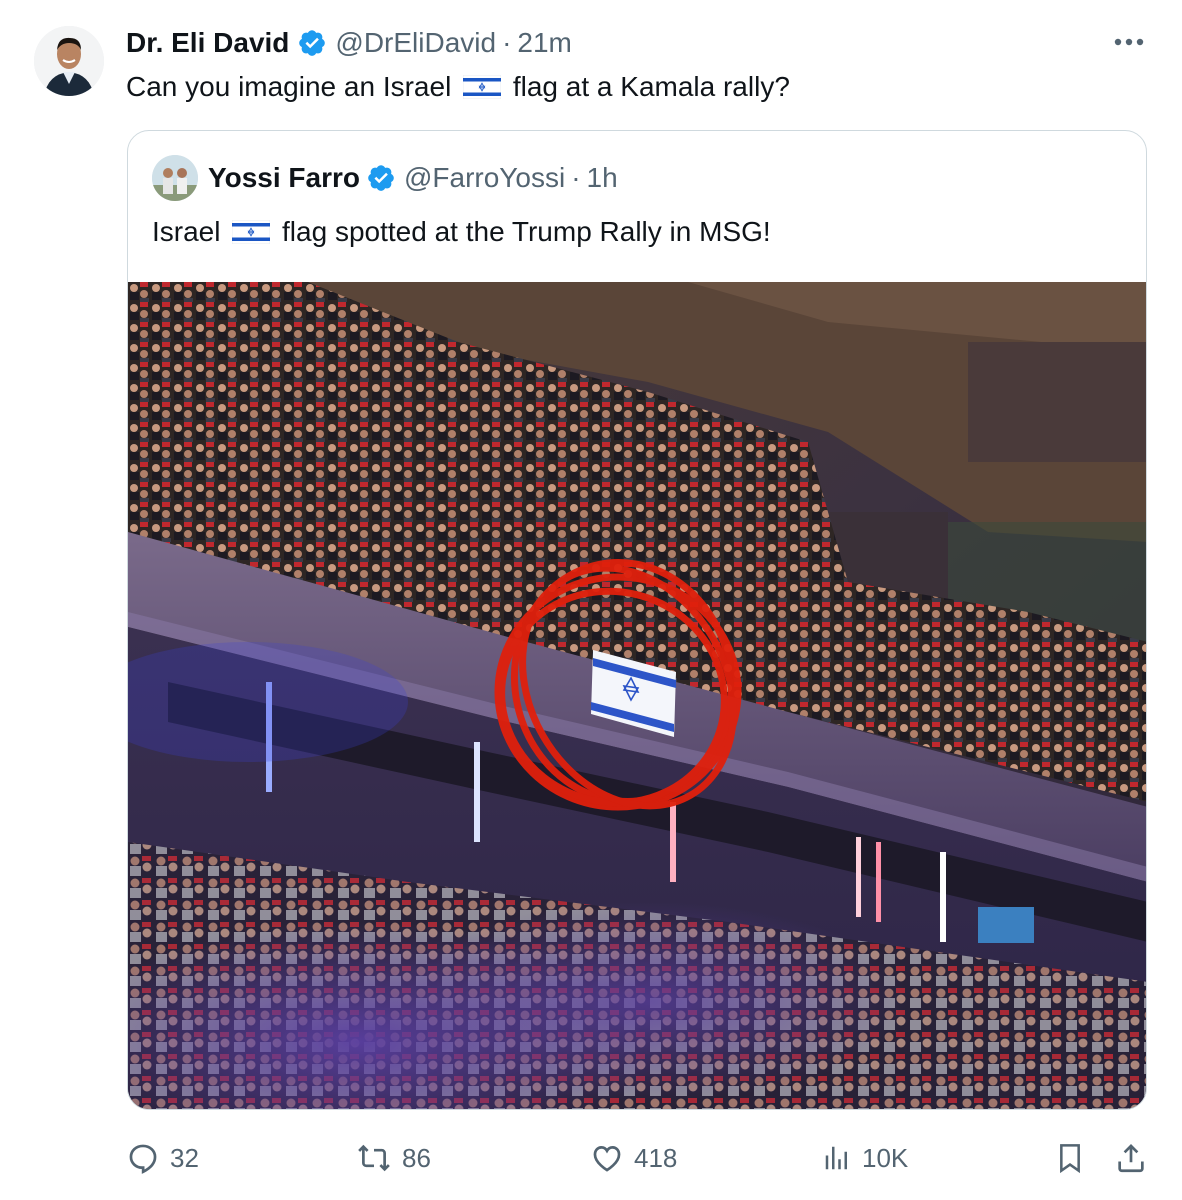 This screenshot has width=1182, height=1200. I want to click on share-button, so click(1136, 1158).